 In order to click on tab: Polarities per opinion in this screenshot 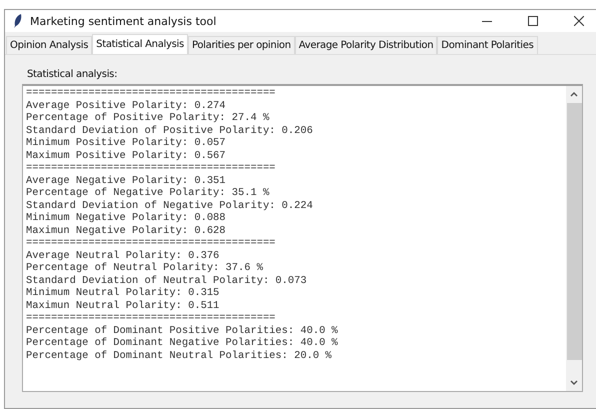, I will do `click(241, 45)`.